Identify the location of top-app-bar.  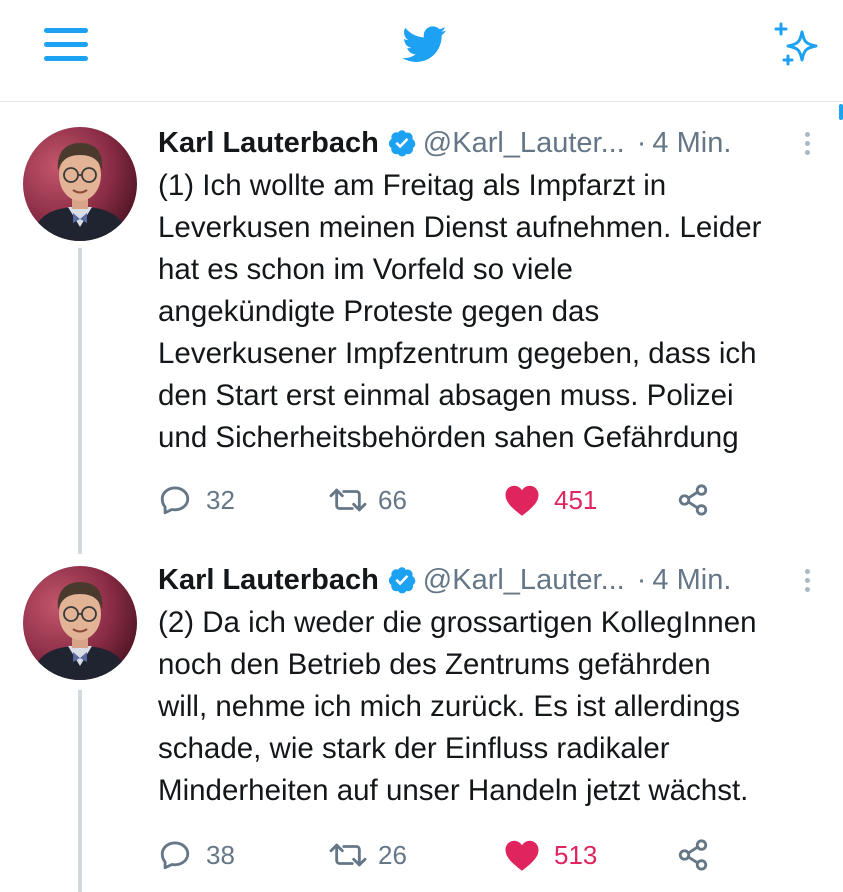
(421, 51).